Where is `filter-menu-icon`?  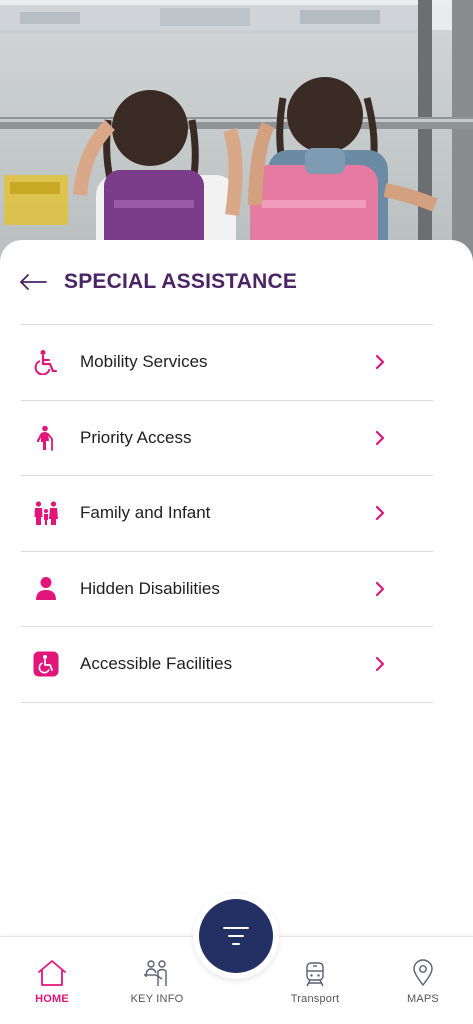
filter-menu-icon is located at coordinates (236, 936).